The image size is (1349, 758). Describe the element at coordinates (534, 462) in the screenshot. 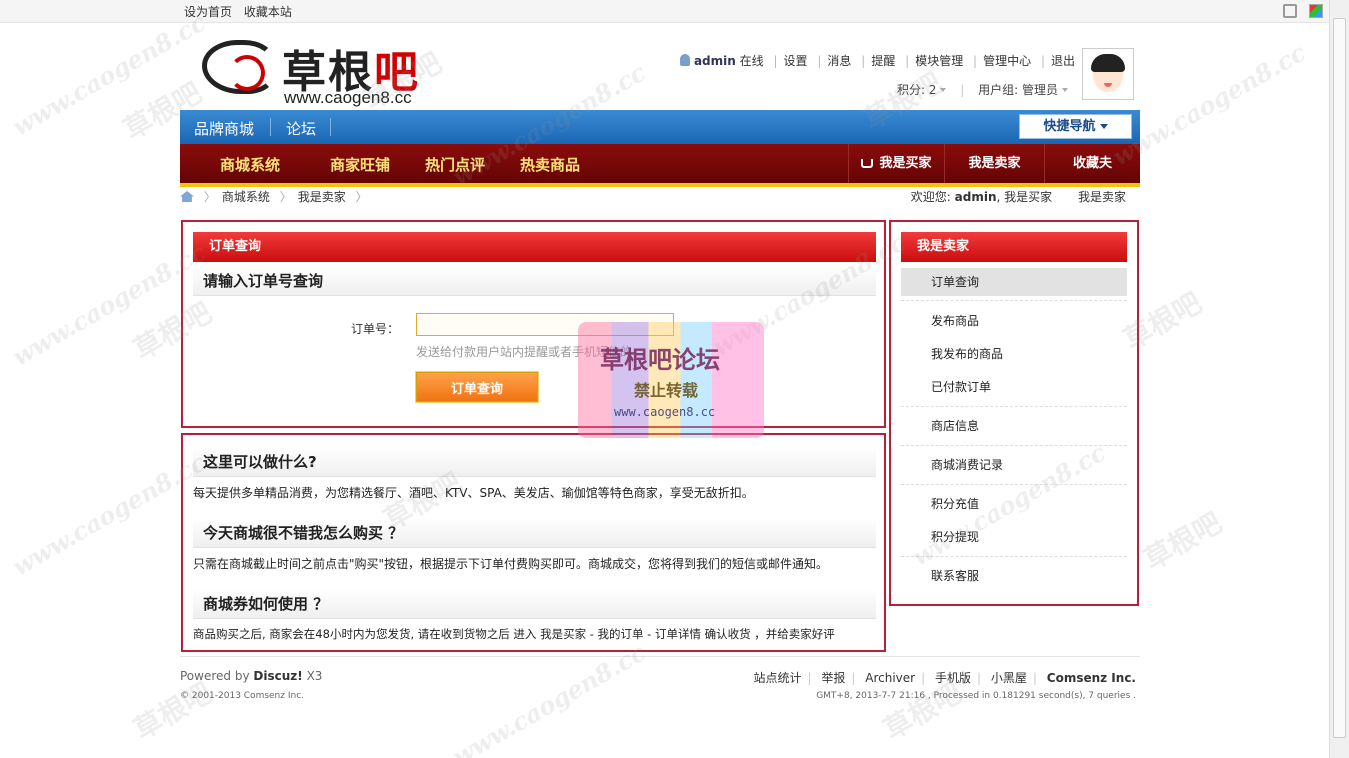

I see `faq-question-1: 这里可以做什么?` at that location.